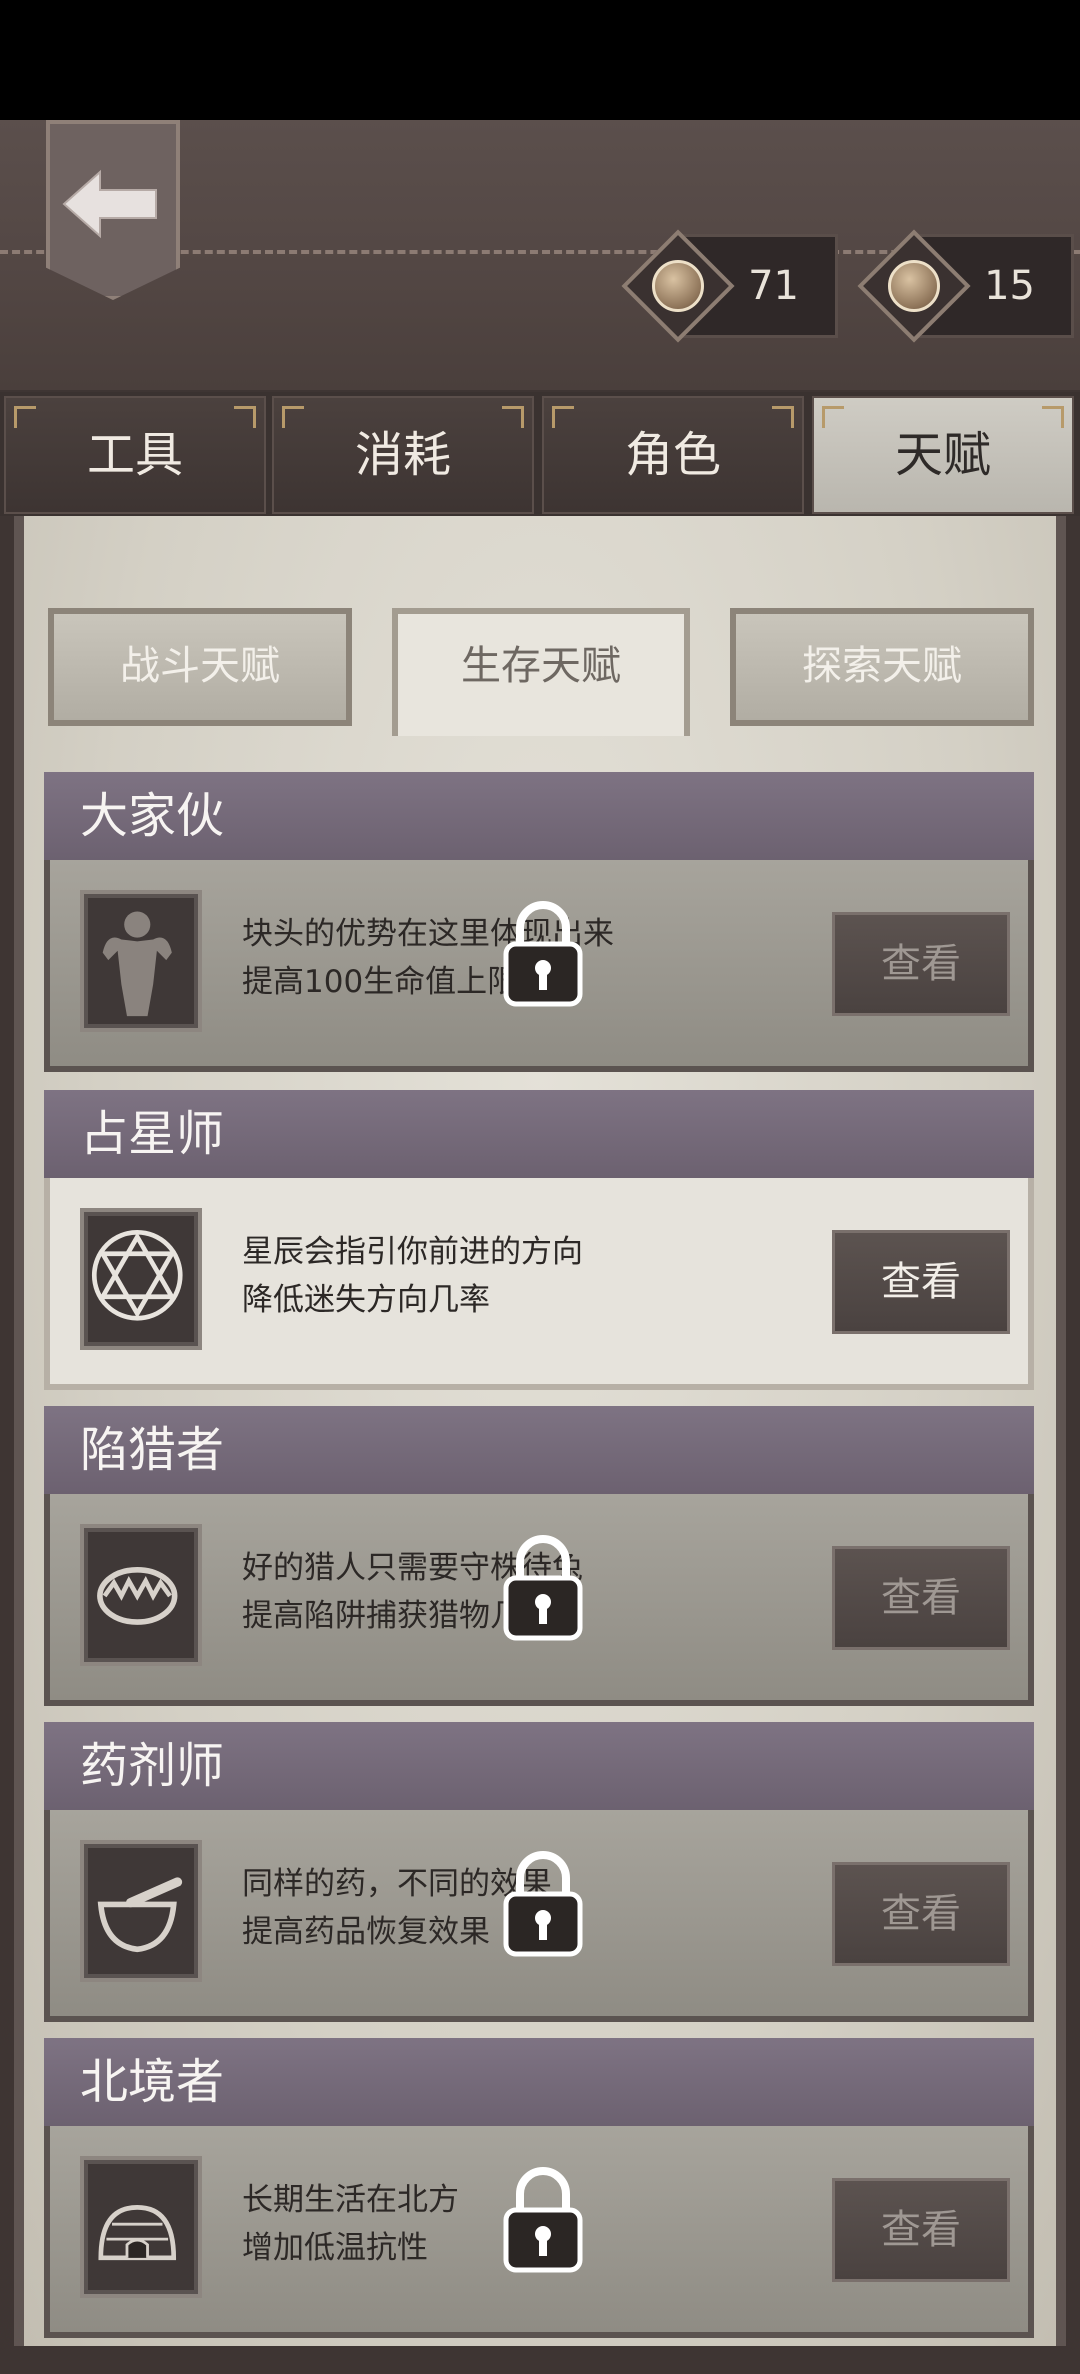 The height and width of the screenshot is (2374, 1080). I want to click on tab-consumables: 消耗, so click(403, 455).